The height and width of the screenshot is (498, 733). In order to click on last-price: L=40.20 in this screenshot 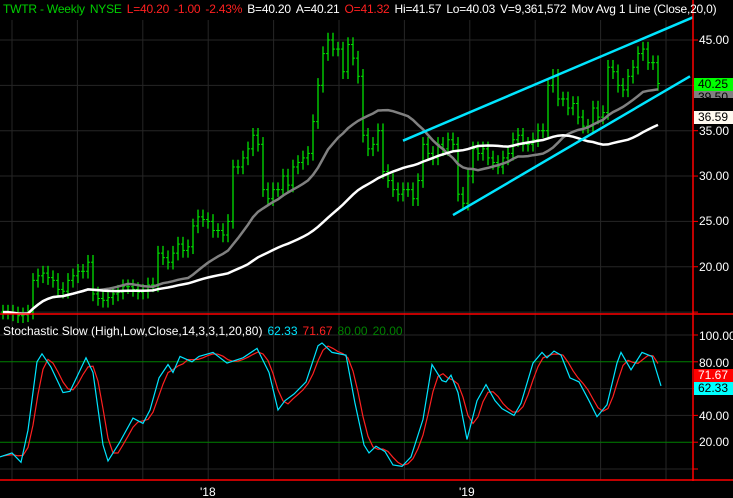, I will do `click(148, 9)`.